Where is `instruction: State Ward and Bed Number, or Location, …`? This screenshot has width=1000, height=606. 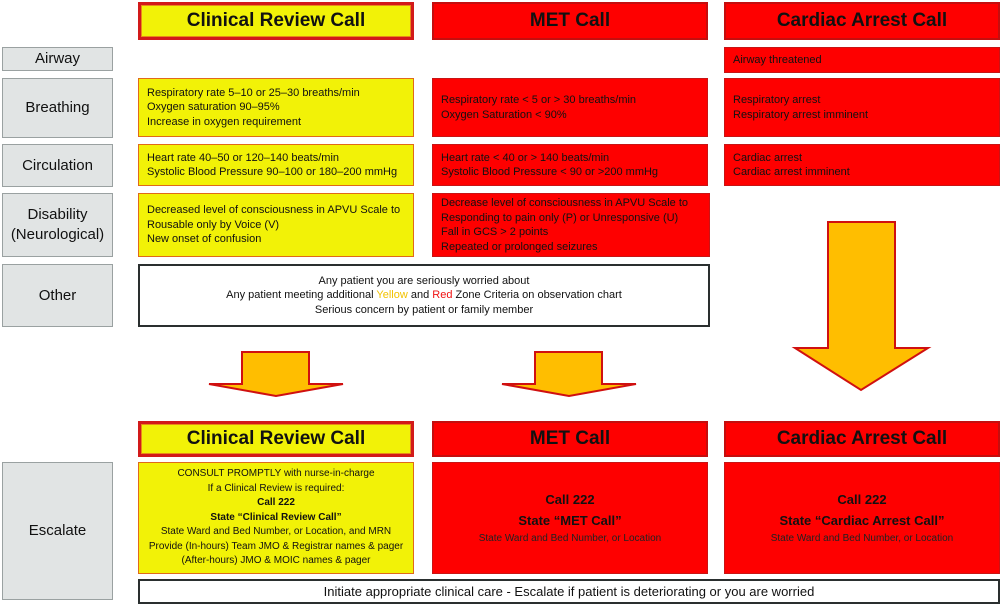
instruction: State Ward and Bed Number, or Location, … is located at coordinates (276, 532).